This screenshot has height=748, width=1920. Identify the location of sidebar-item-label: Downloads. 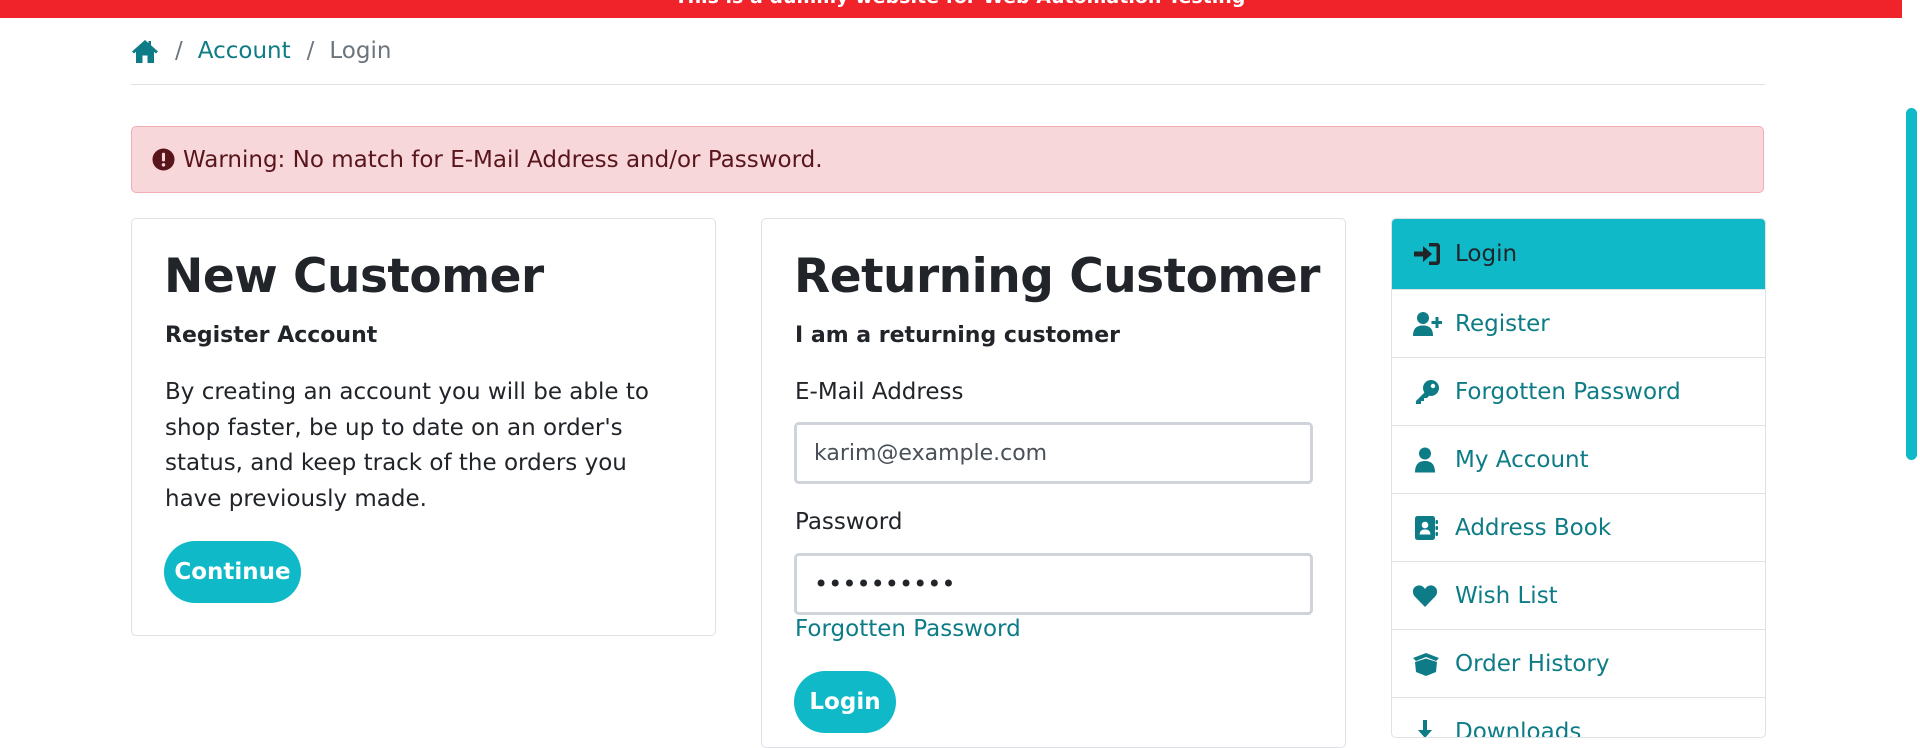
(1518, 728).